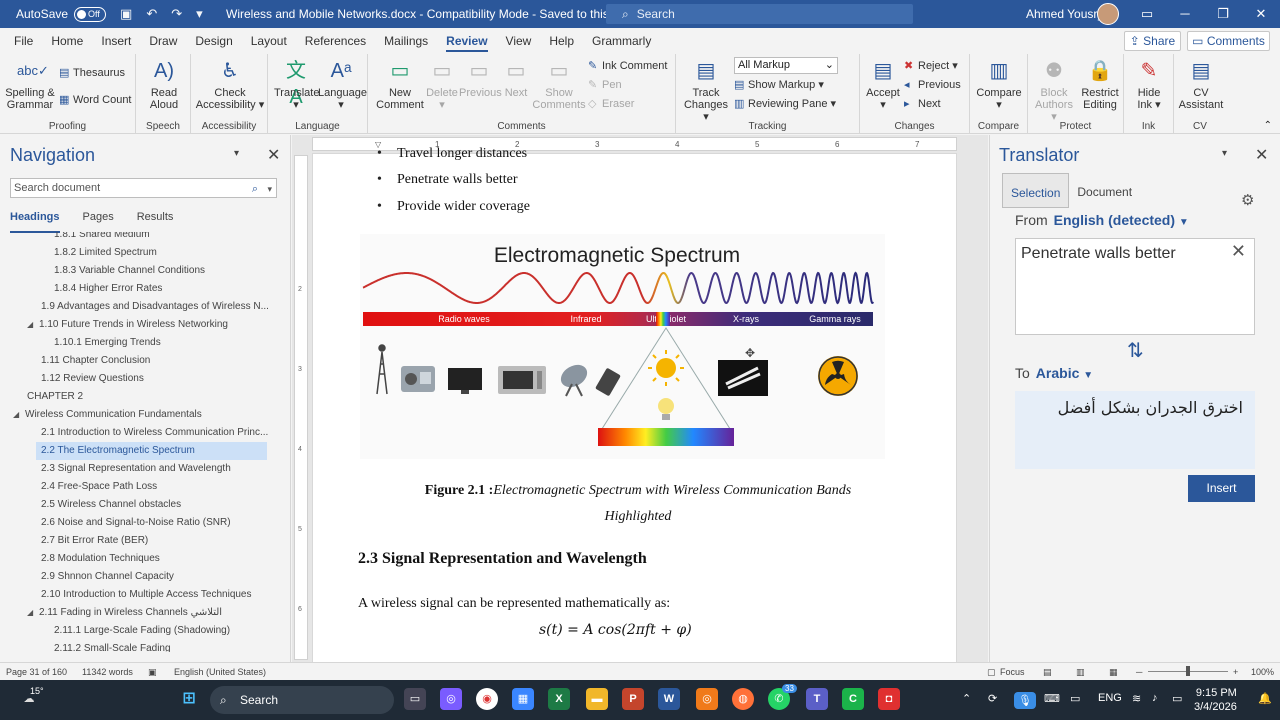 This screenshot has height=720, width=1280. I want to click on pane-options-icon: ▾, so click(1224, 153).